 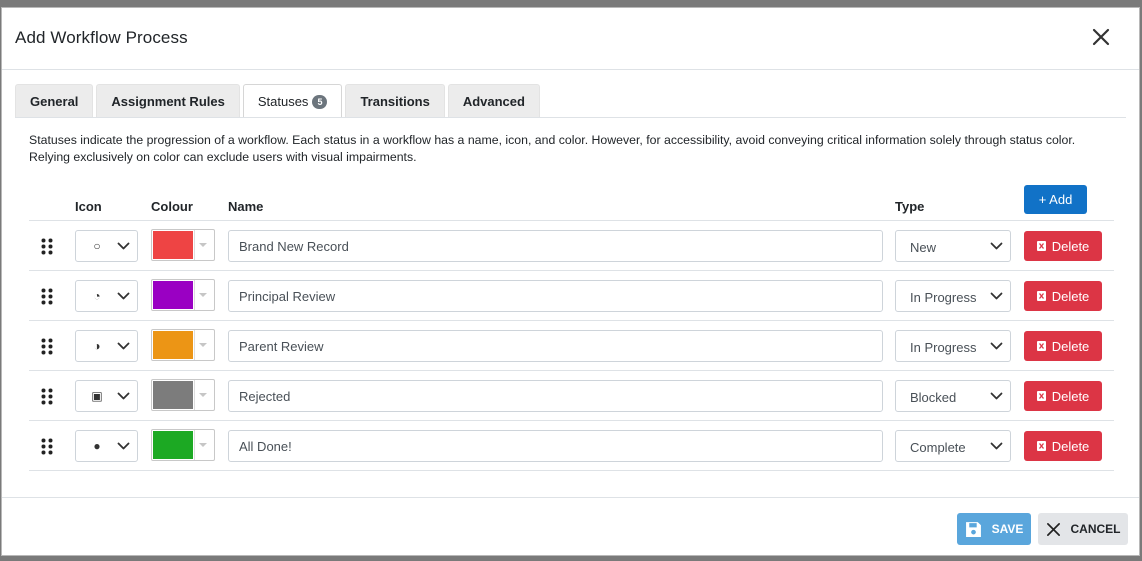 I want to click on icon-select: ○, so click(x=106, y=246).